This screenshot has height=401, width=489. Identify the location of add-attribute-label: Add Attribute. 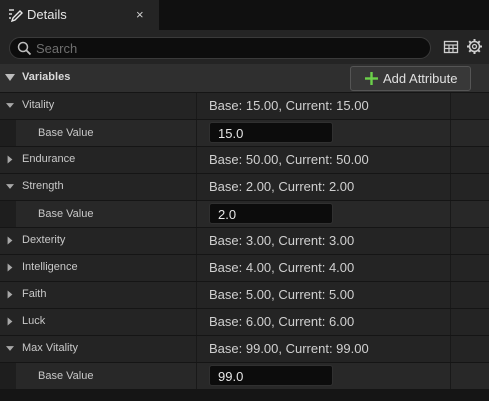
(420, 78).